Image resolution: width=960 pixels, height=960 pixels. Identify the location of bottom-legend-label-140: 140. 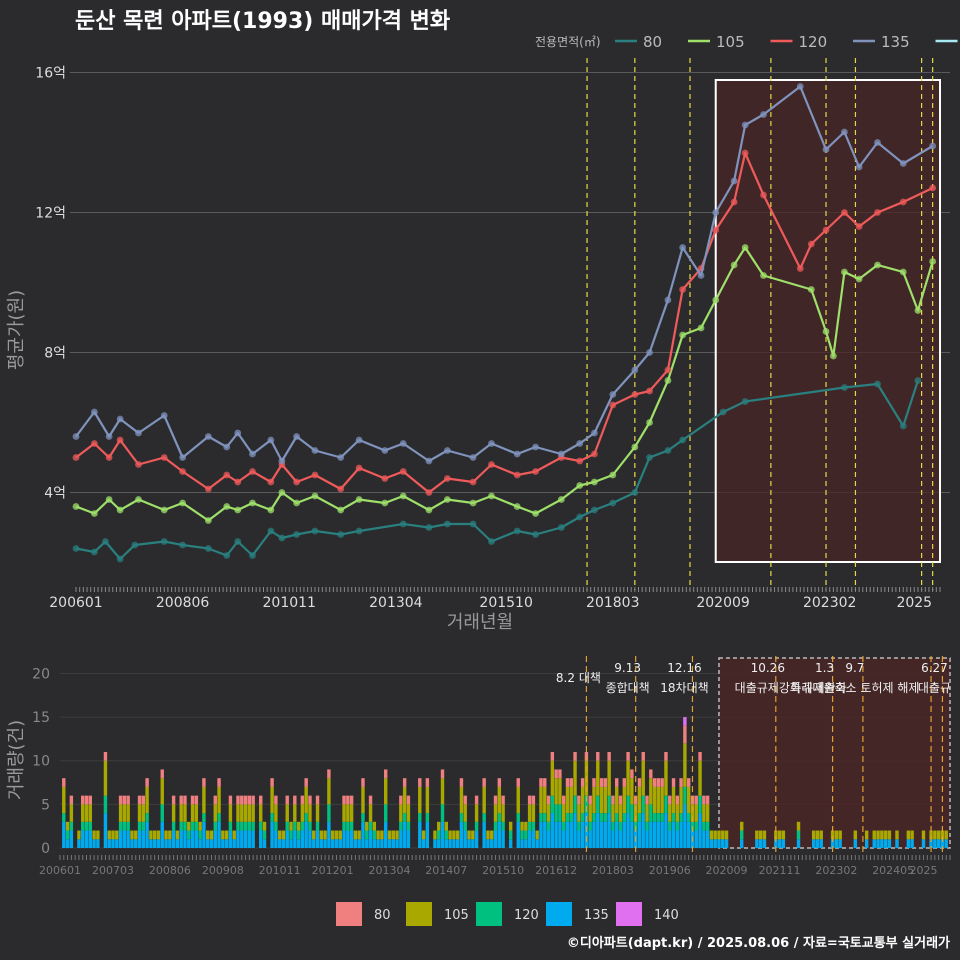
(666, 915).